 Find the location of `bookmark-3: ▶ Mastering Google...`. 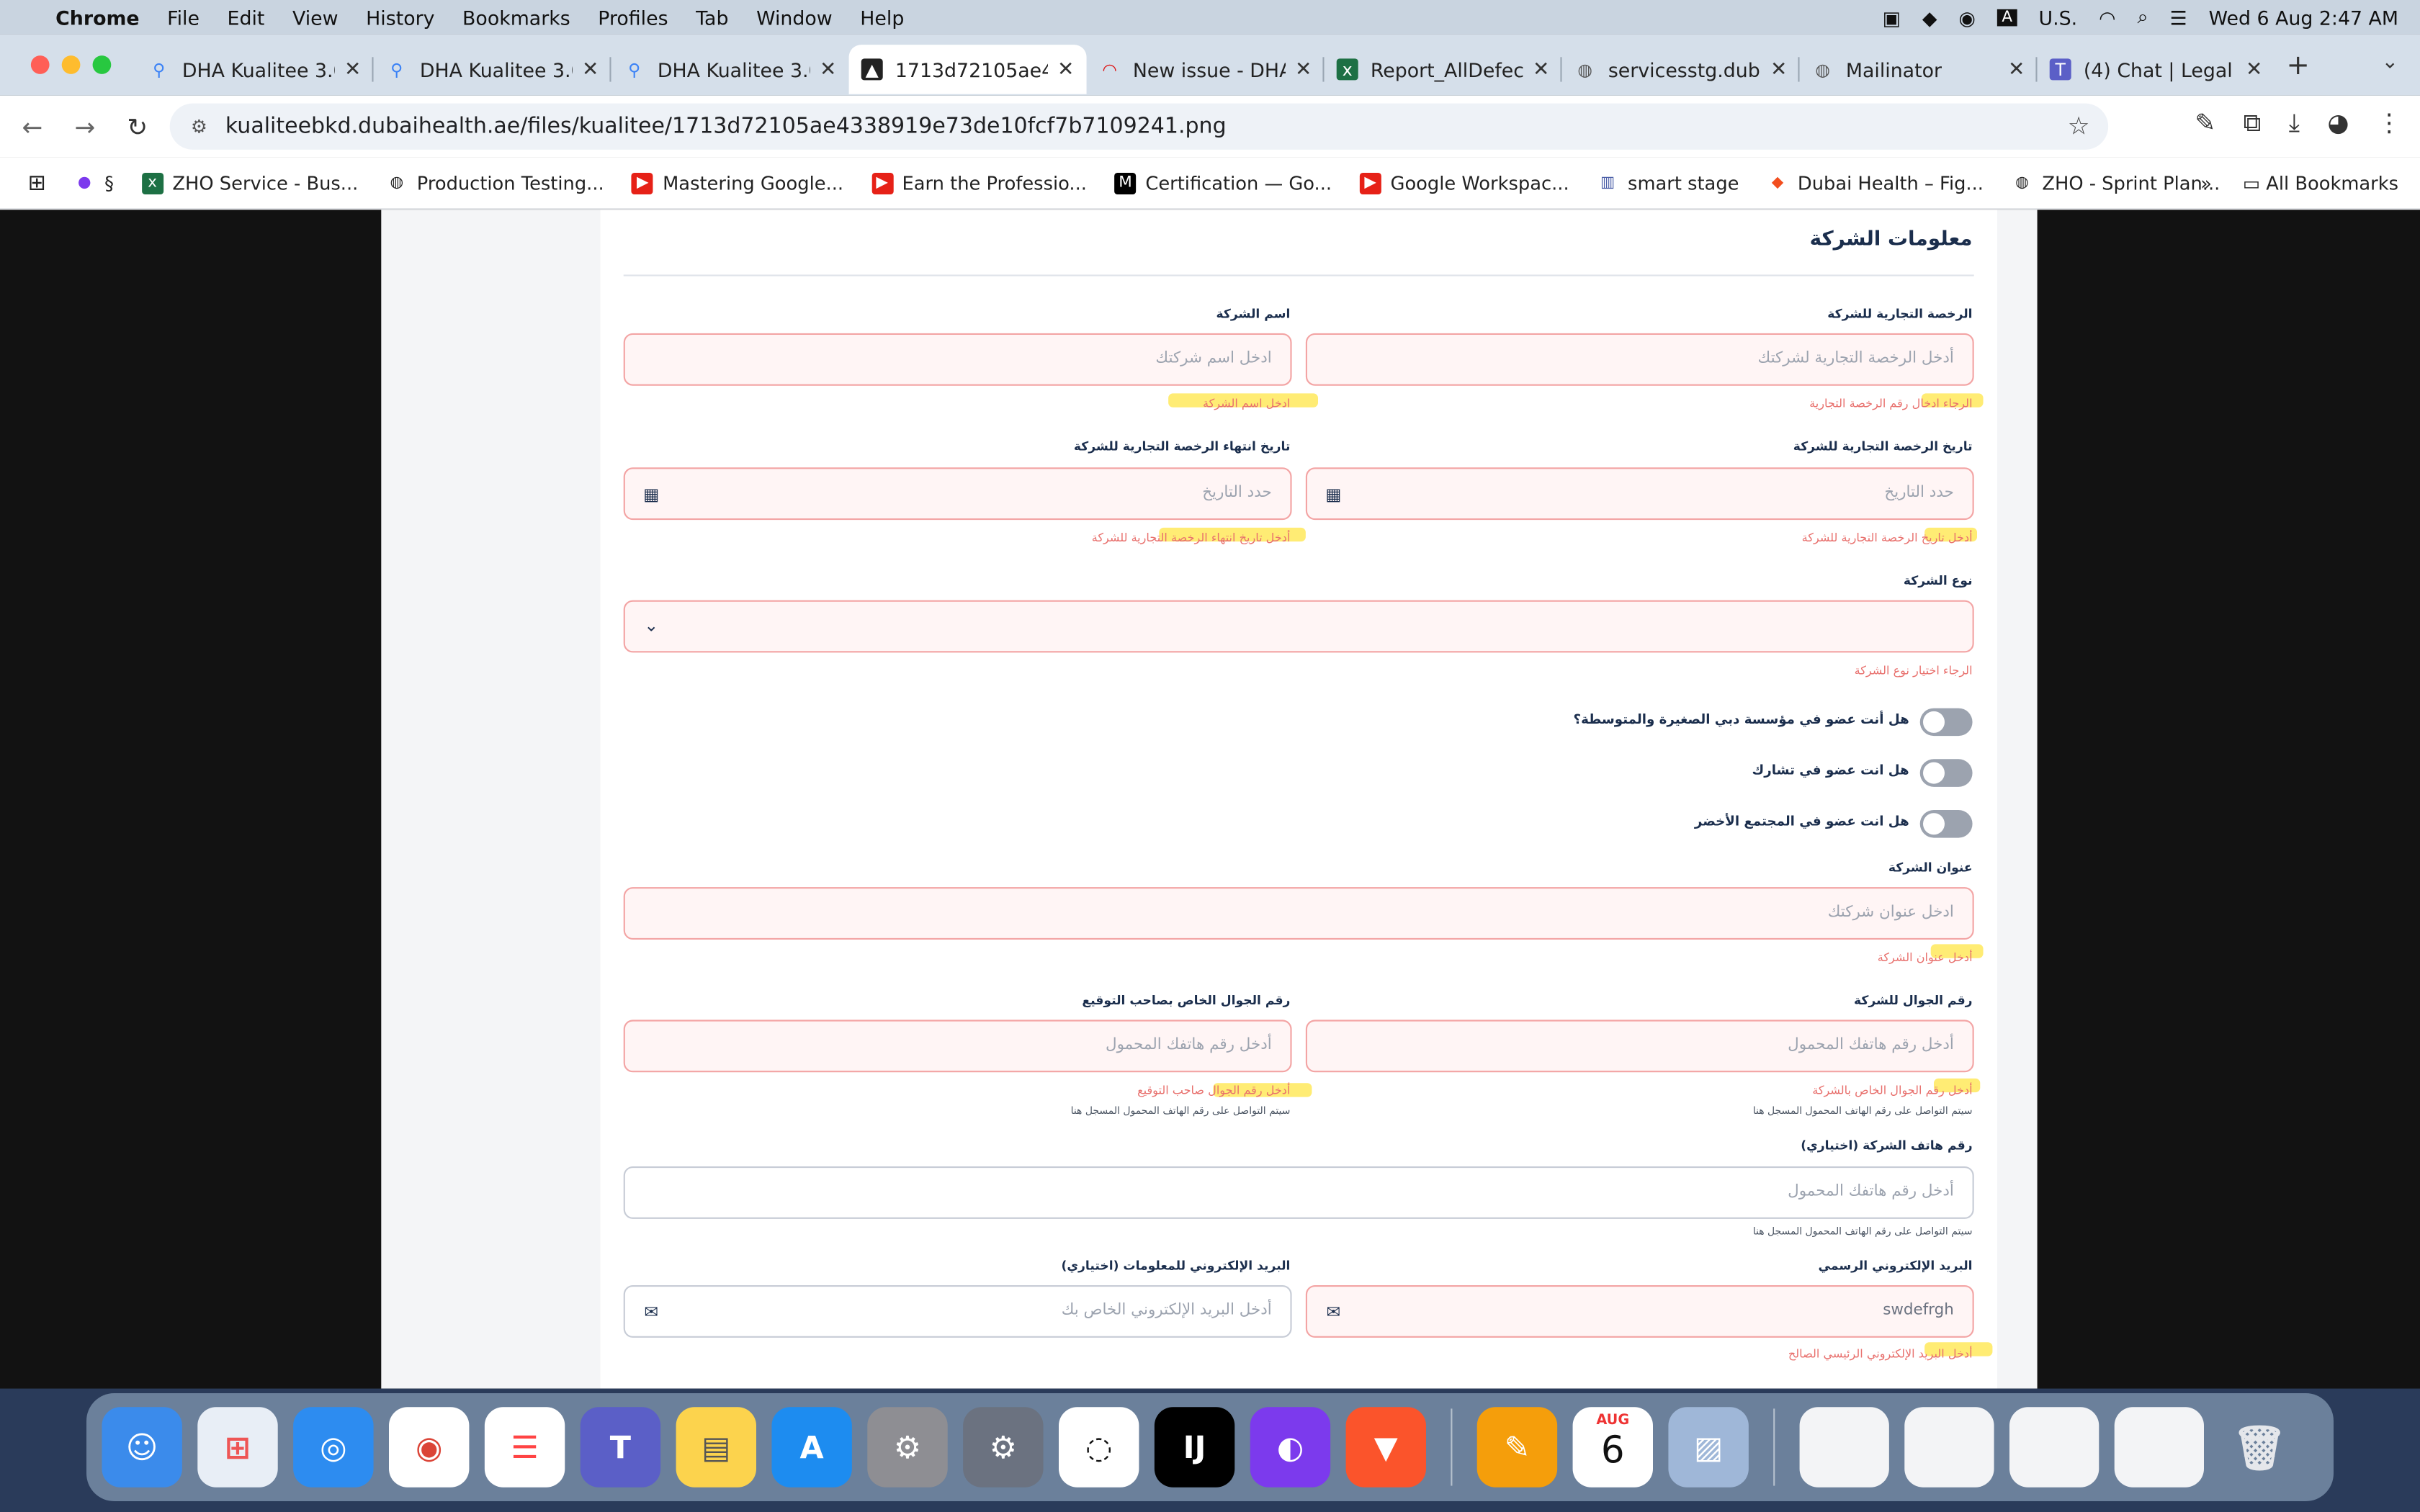

bookmark-3: ▶ Mastering Google... is located at coordinates (737, 182).